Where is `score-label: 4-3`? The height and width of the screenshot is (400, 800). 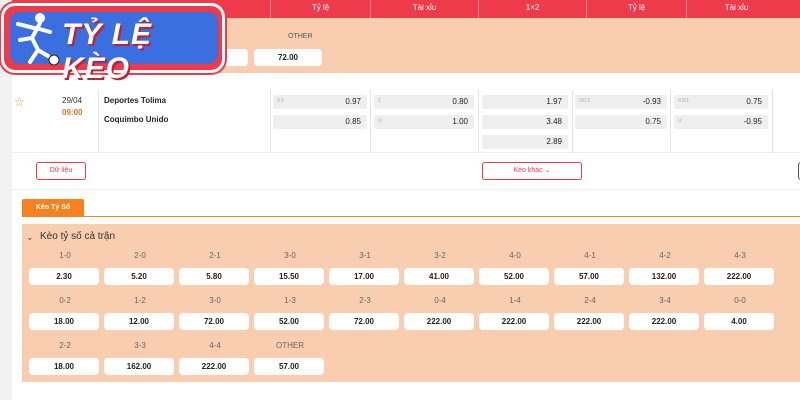 score-label: 4-3 is located at coordinates (740, 255).